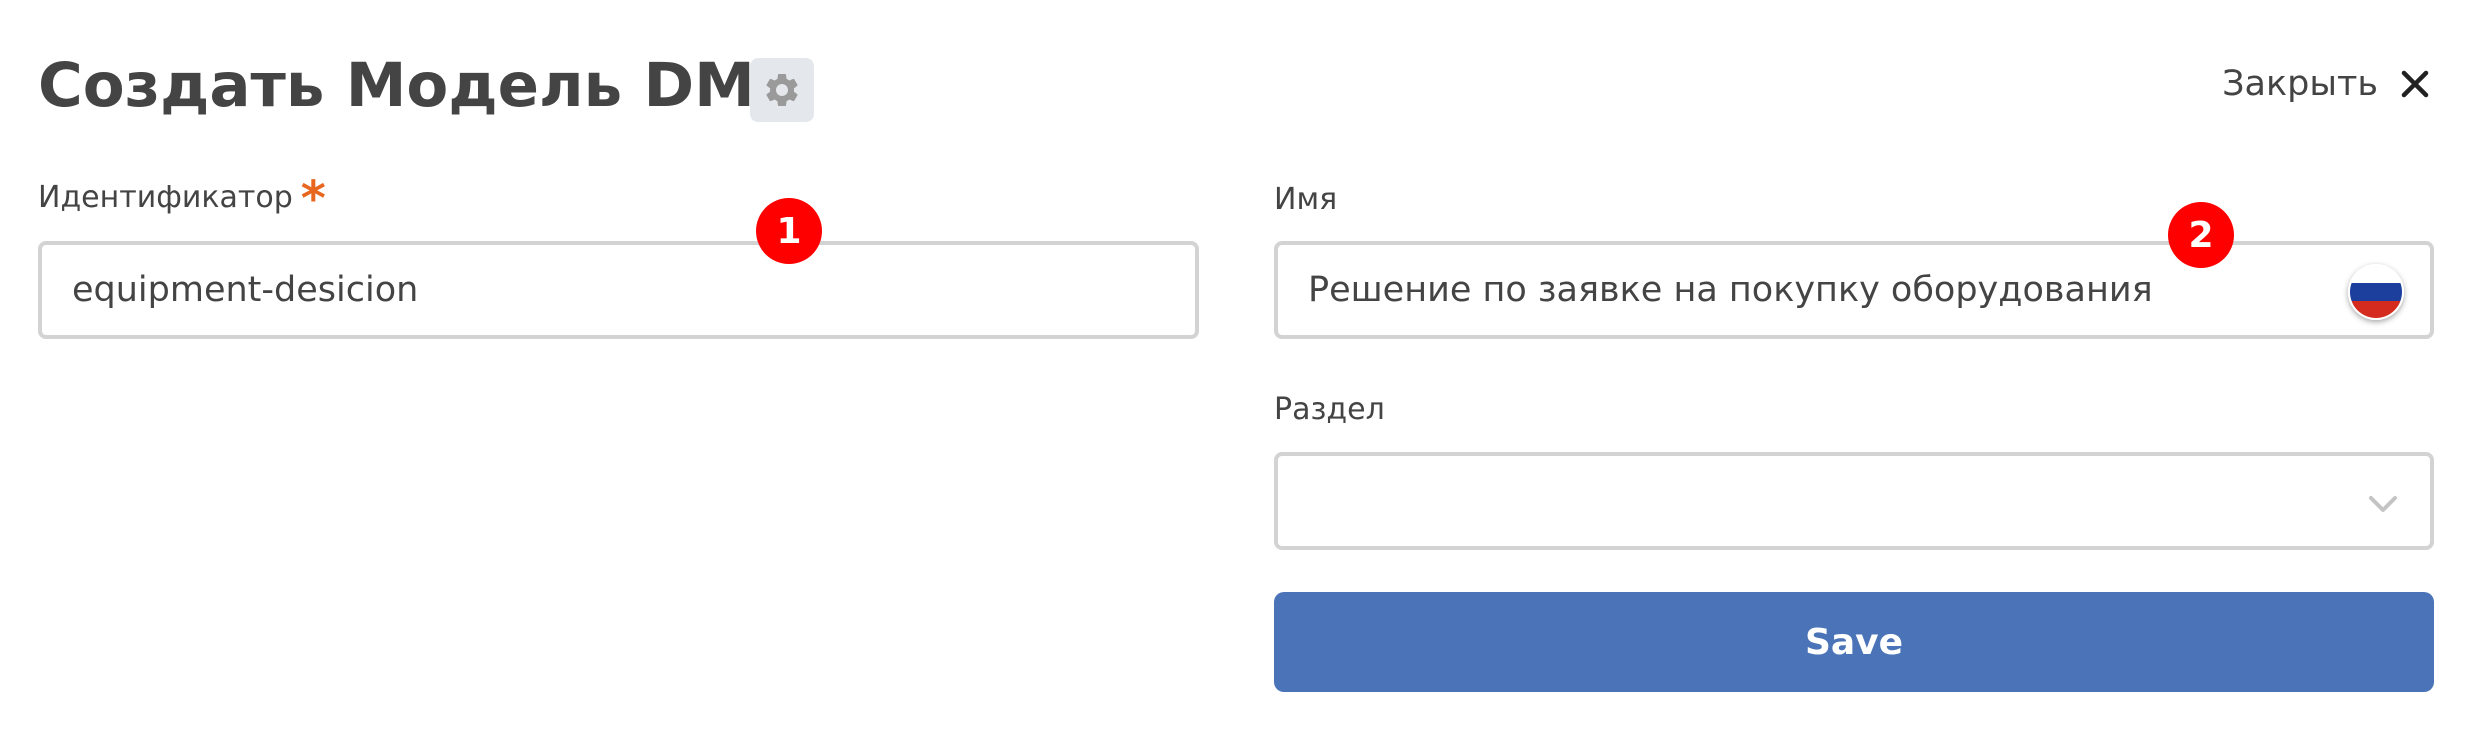  I want to click on identifier-label: Идентификатор *, so click(182, 199).